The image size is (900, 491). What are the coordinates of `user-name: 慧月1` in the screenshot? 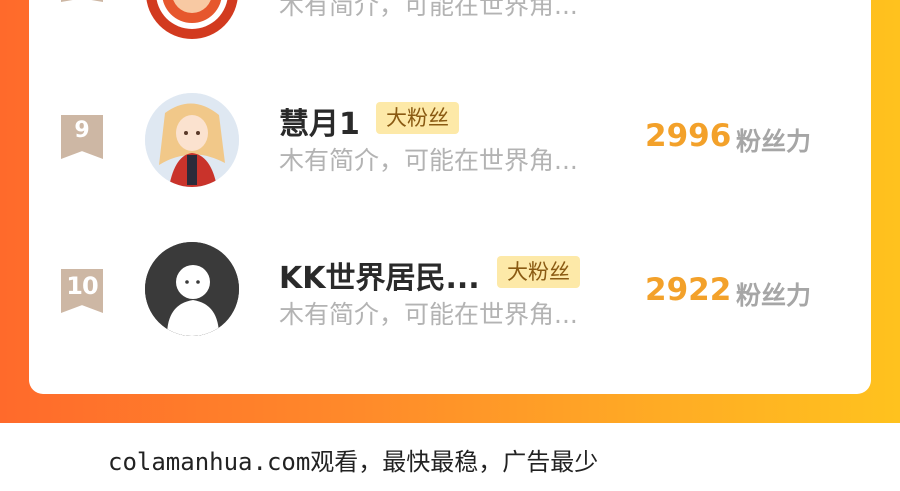 It's located at (319, 121).